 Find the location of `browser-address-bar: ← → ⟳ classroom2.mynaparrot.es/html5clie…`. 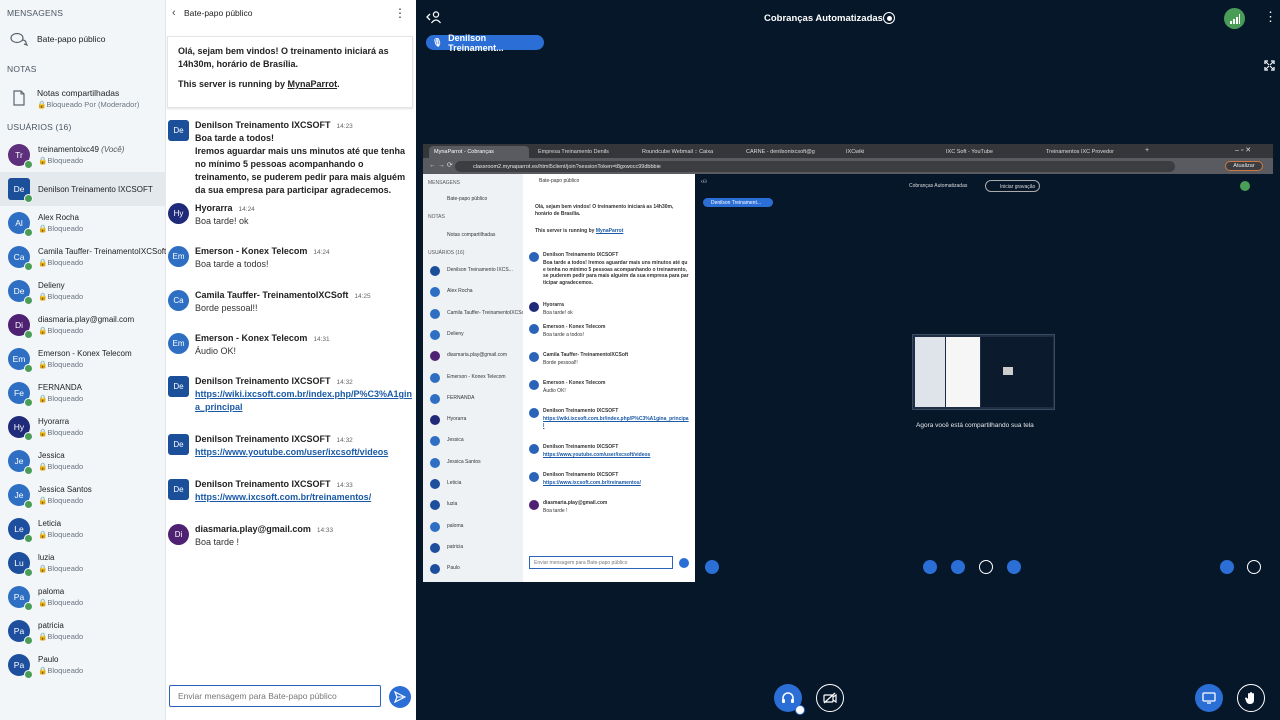

browser-address-bar: ← → ⟳ classroom2.mynaparrot.es/html5clie… is located at coordinates (848, 166).